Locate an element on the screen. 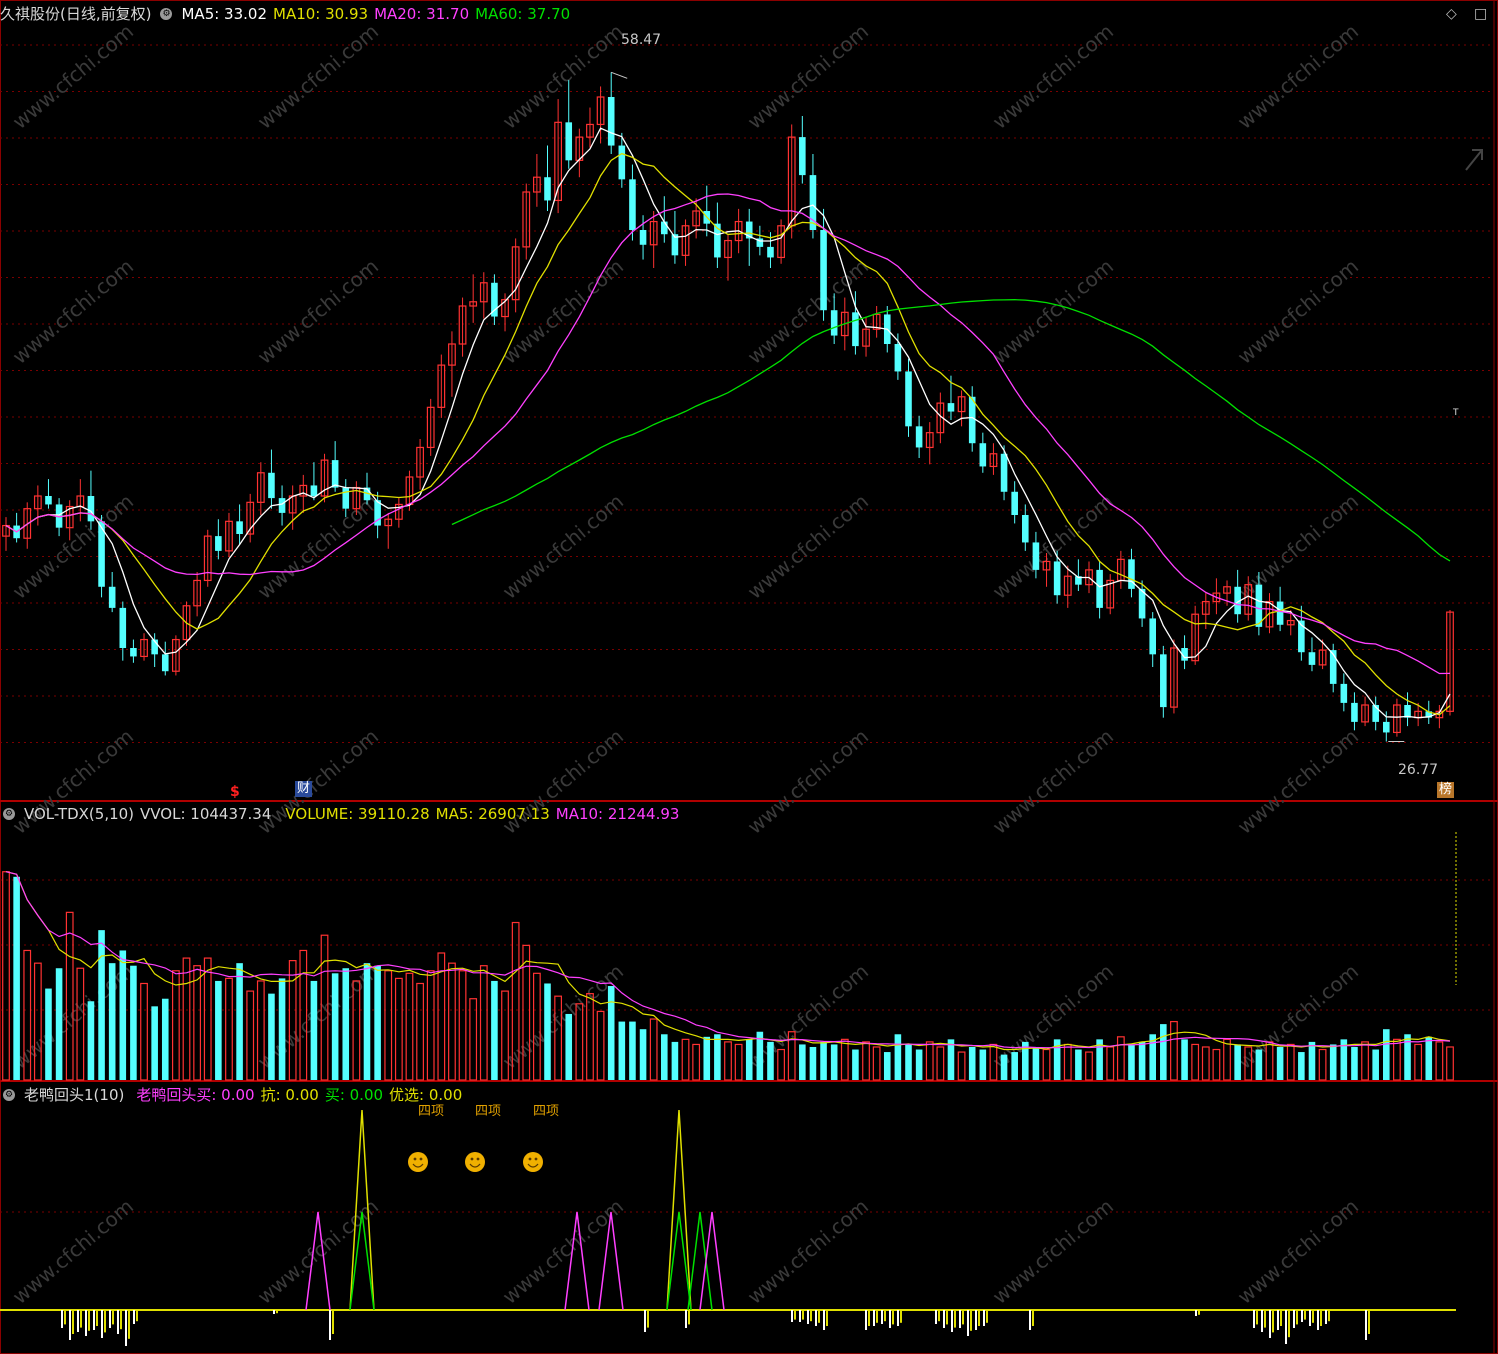 Image resolution: width=1498 pixels, height=1354 pixels. vol-ma10-label: MA10: 21244.93 is located at coordinates (617, 814).